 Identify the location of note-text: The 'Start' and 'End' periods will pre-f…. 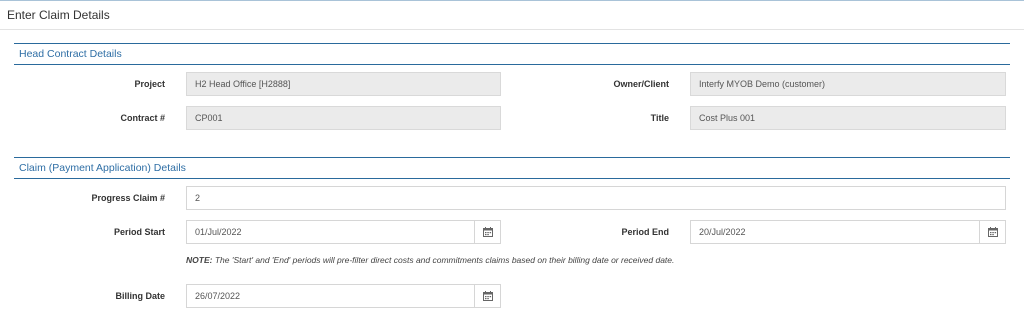
(443, 260).